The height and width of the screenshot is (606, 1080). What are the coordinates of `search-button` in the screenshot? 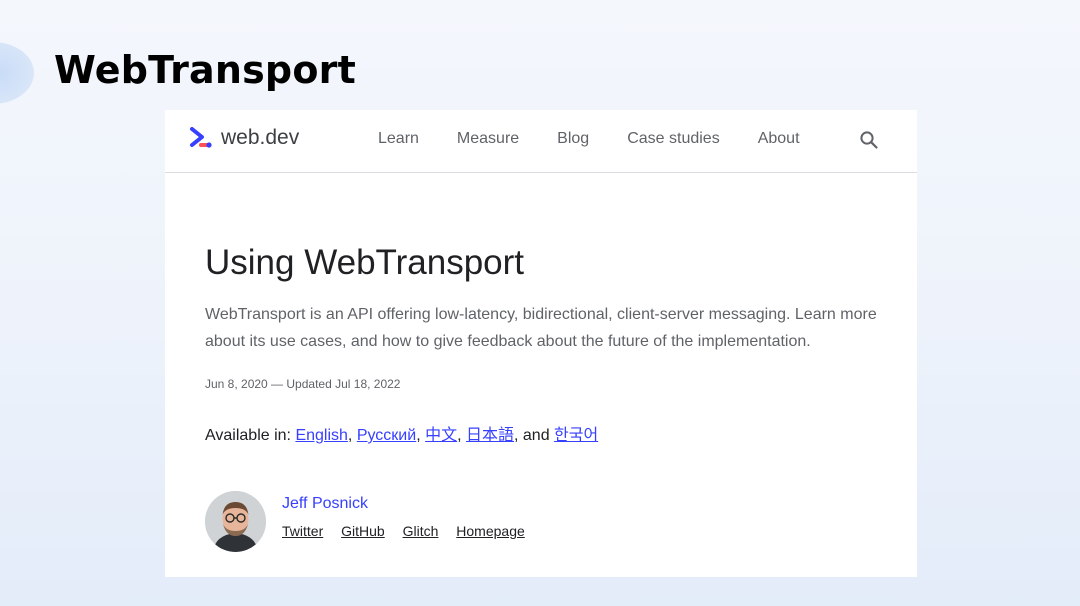 It's located at (869, 142).